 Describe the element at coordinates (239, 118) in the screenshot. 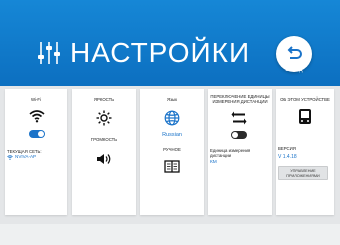

I see `swap-arrows-icon` at that location.